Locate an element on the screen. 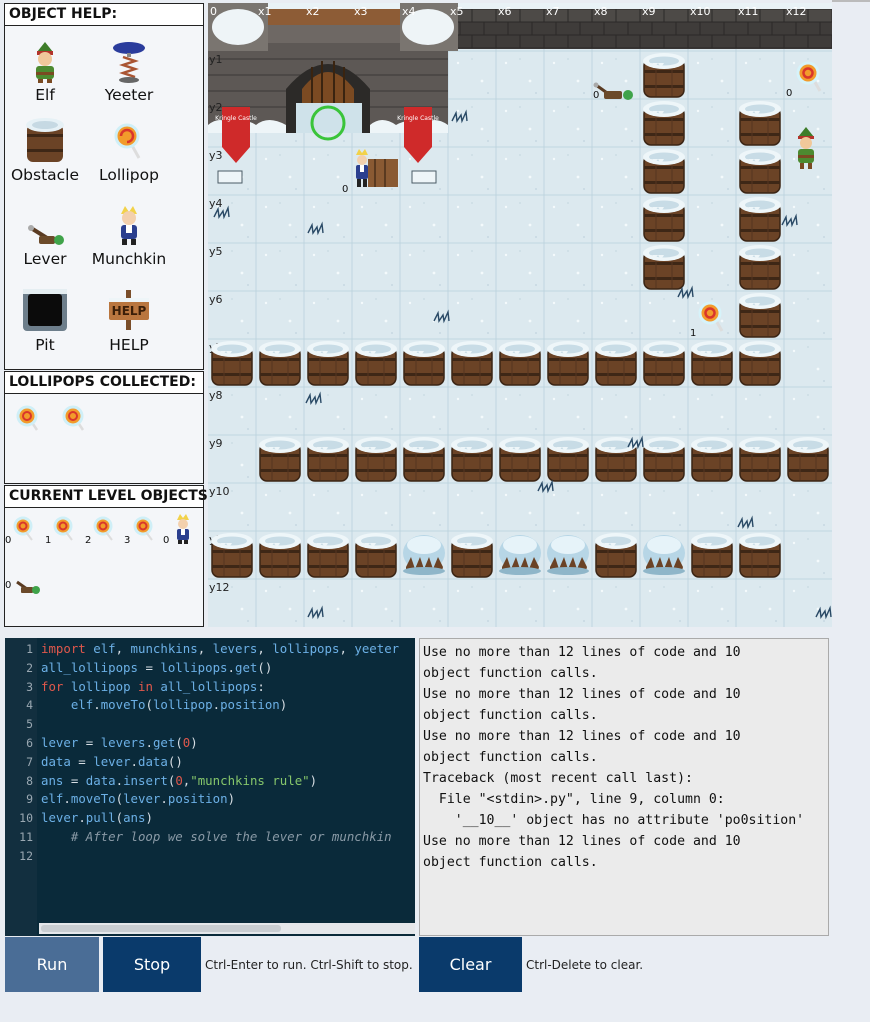  code-line: lever.pull(ans) is located at coordinates (97, 817).